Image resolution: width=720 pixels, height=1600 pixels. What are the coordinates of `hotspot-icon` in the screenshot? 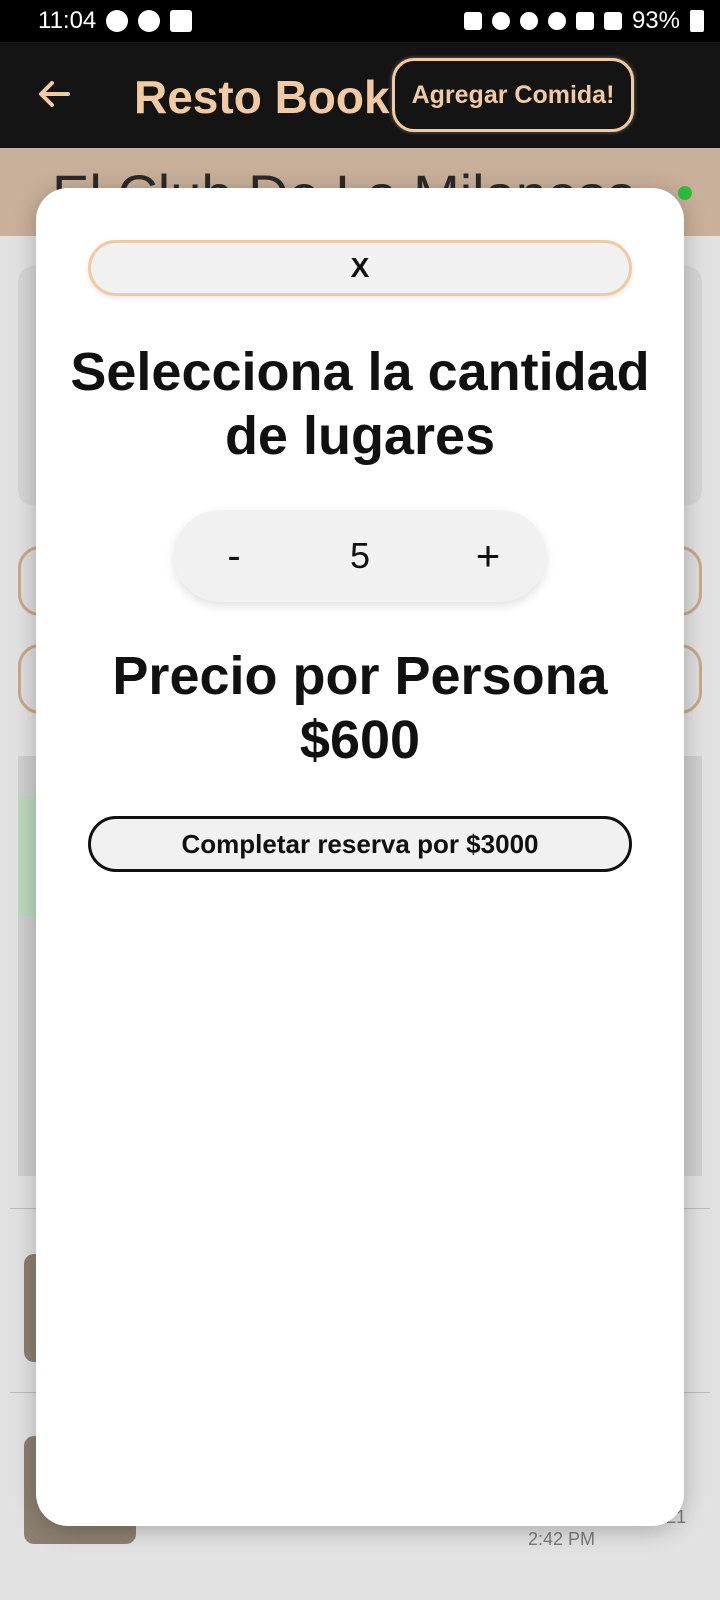 It's located at (556, 21).